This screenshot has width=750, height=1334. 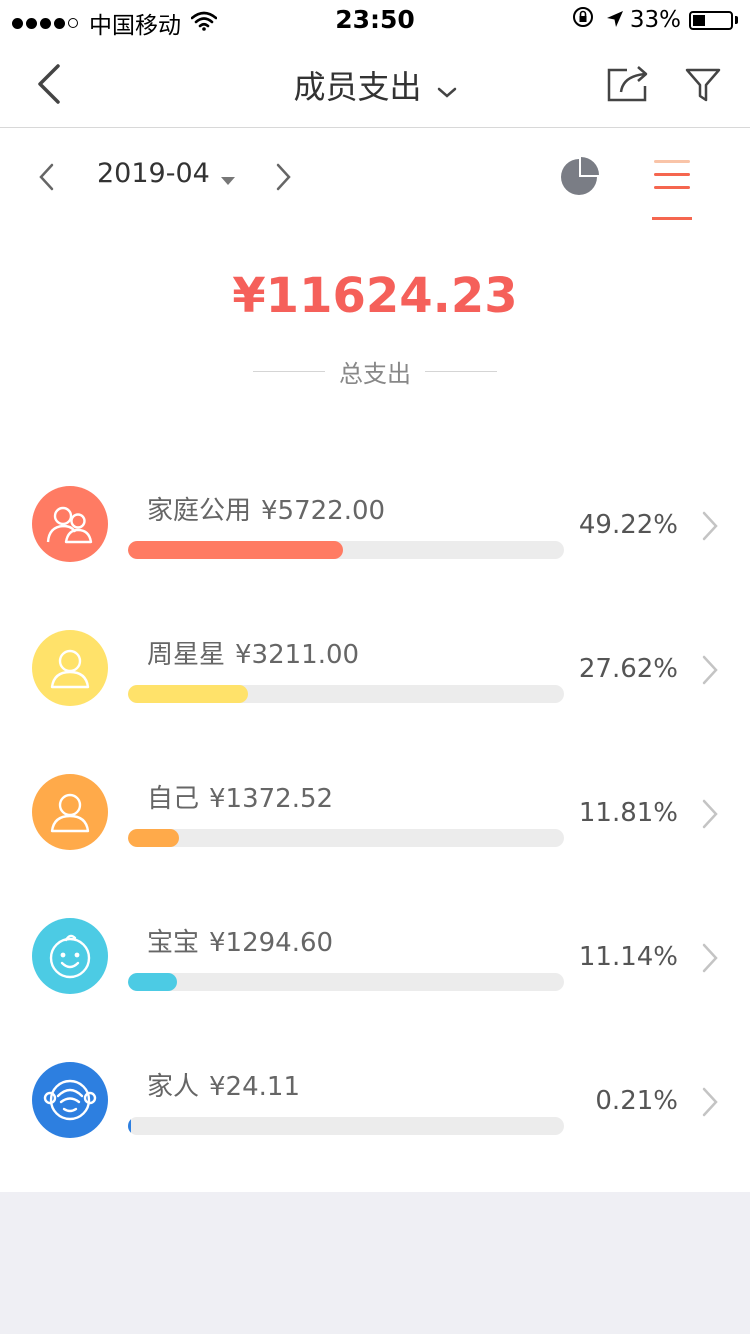 I want to click on filter-icon, so click(x=703, y=85).